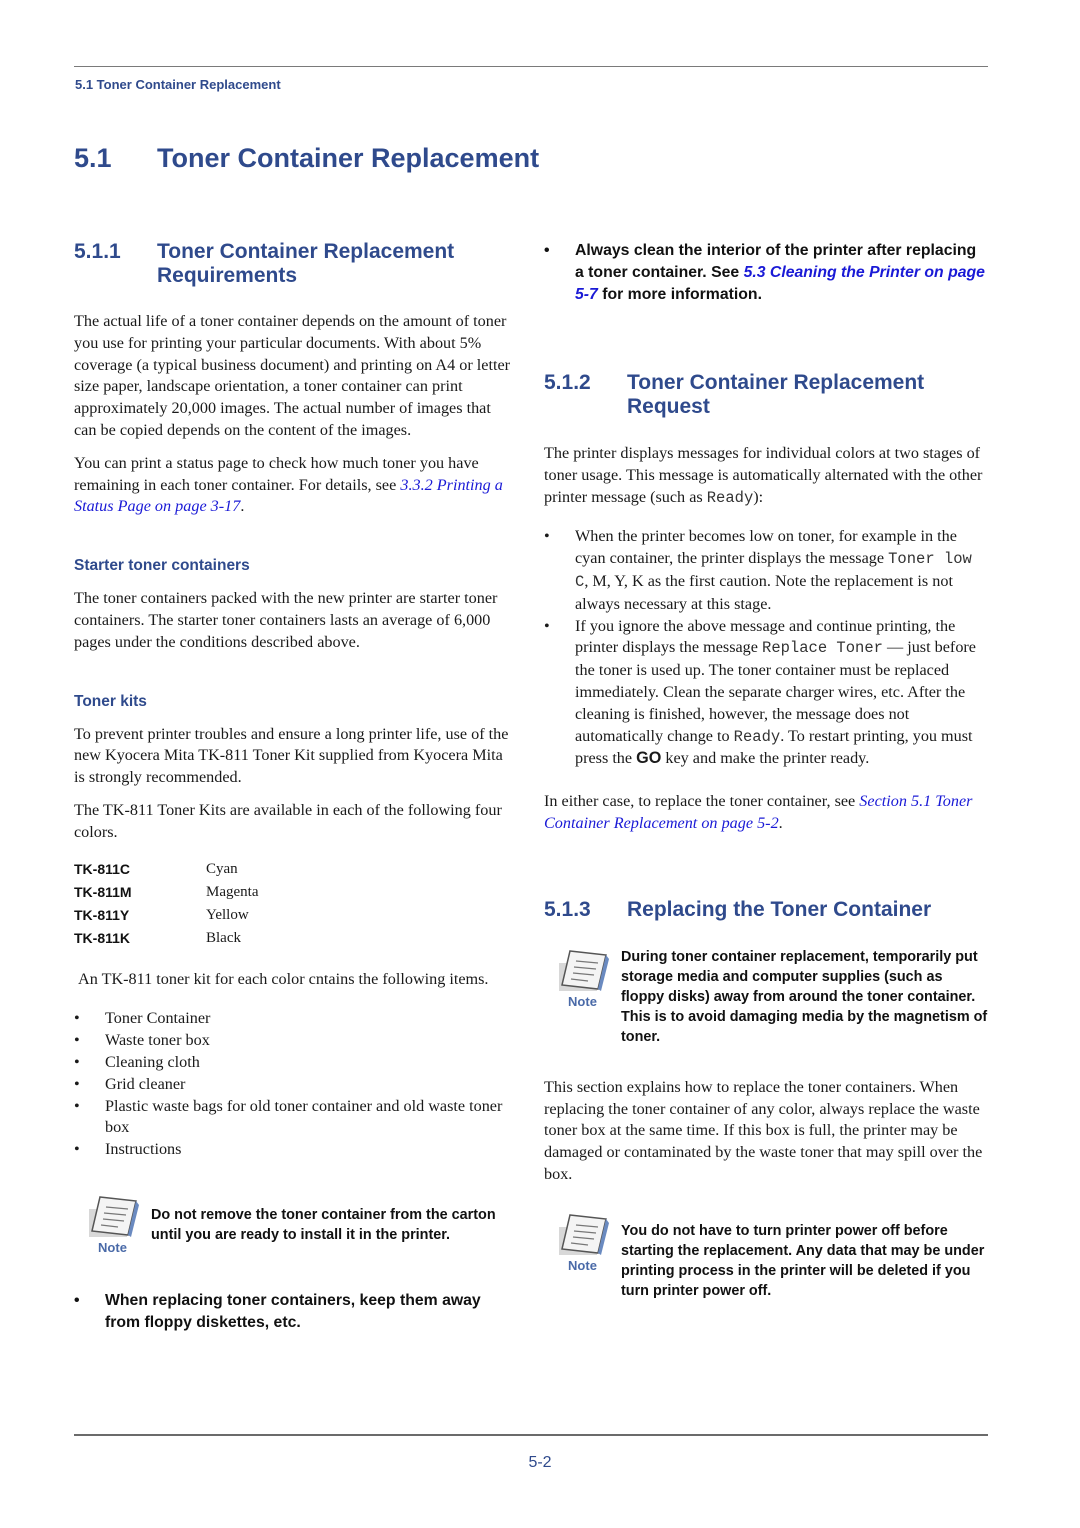 The width and height of the screenshot is (1080, 1528). What do you see at coordinates (567, 382) in the screenshot?
I see `subsection-number: 5.1.2` at bounding box center [567, 382].